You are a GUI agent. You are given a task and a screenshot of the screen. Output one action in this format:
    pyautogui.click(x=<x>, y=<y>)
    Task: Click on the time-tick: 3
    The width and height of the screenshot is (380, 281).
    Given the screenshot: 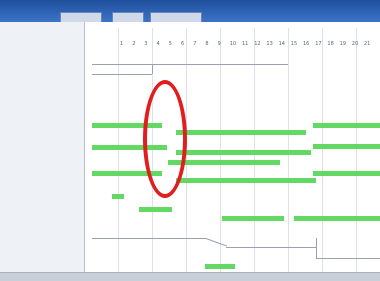 What is the action you would take?
    pyautogui.click(x=146, y=44)
    